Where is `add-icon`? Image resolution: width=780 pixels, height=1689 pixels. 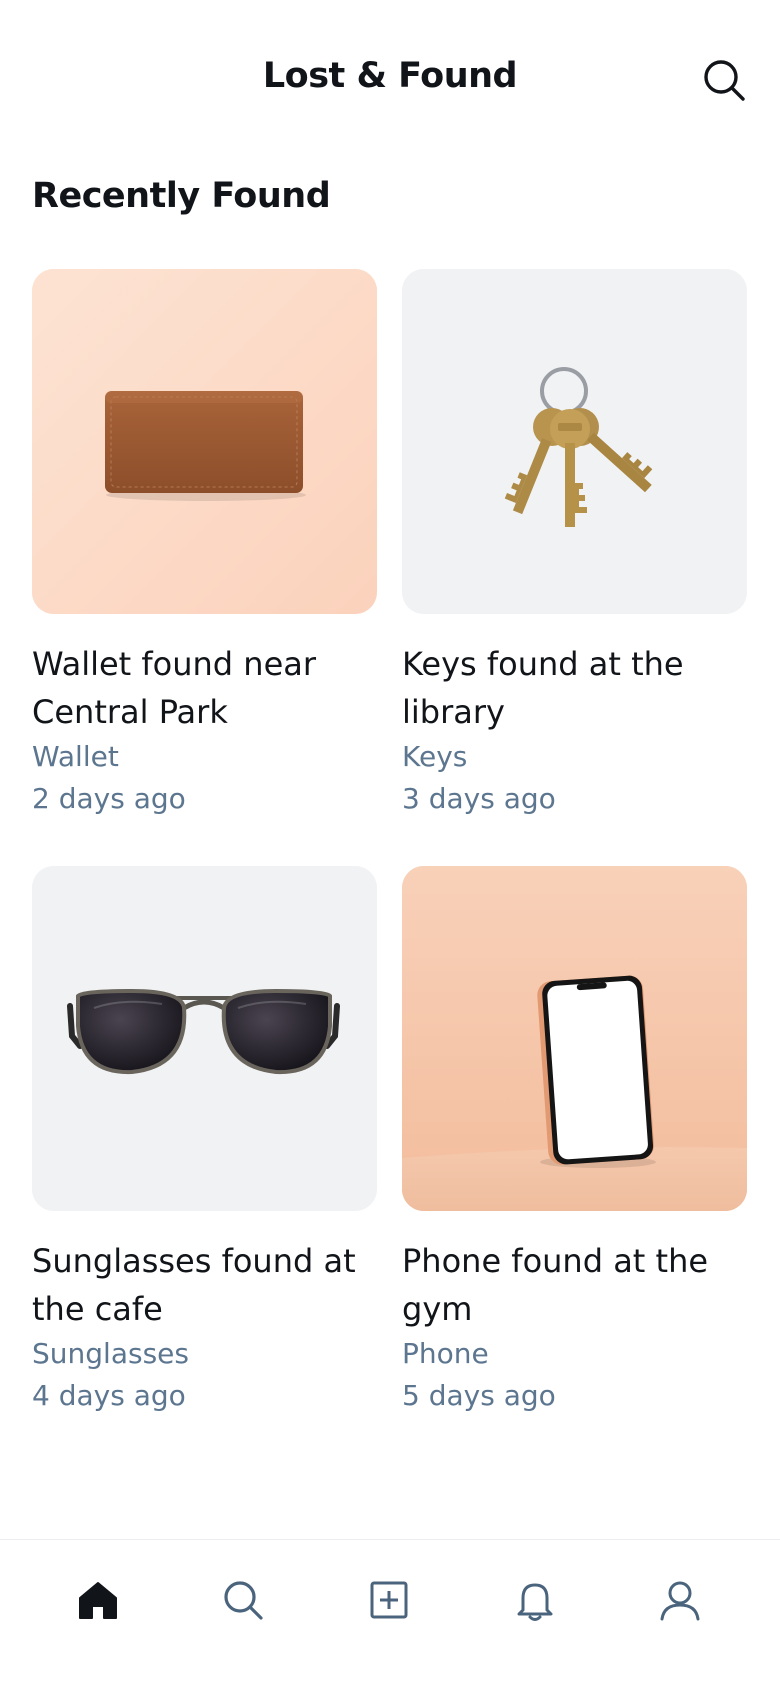
add-icon is located at coordinates (389, 1600).